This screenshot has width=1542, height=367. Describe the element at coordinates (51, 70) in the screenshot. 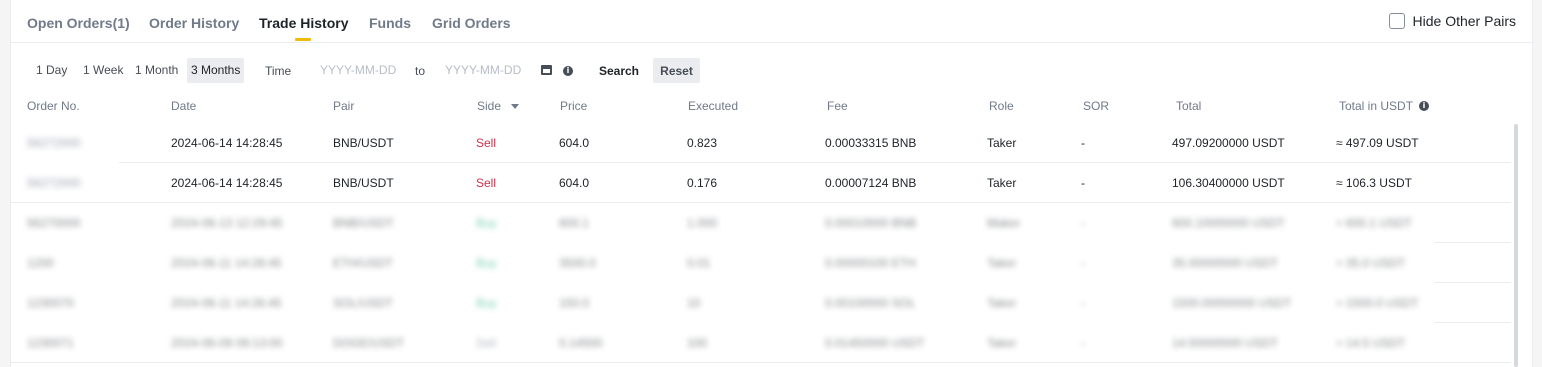

I see `range-1-day-button: 1 Day` at that location.